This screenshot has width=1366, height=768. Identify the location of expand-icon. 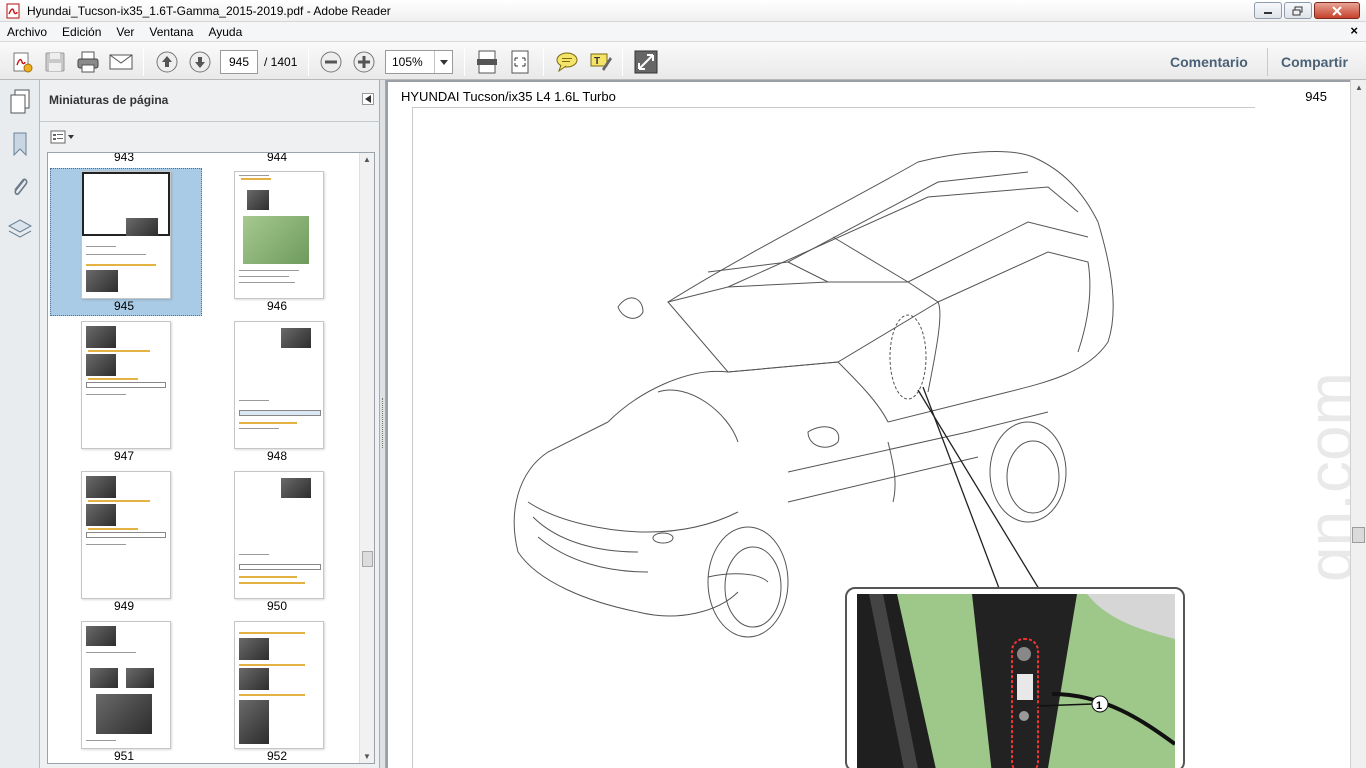
(646, 62).